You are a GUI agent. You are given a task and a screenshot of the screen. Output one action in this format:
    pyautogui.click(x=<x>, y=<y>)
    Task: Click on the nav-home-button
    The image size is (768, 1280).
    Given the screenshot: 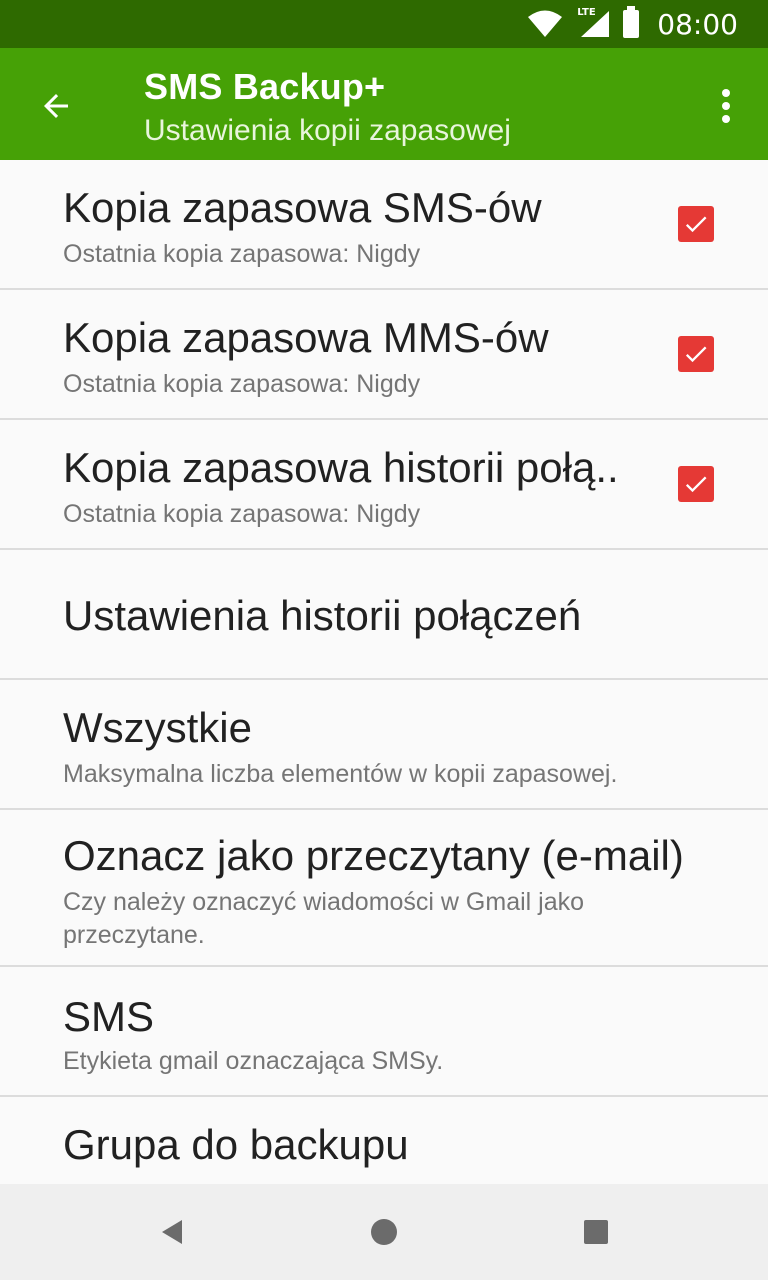 What is the action you would take?
    pyautogui.click(x=384, y=1232)
    